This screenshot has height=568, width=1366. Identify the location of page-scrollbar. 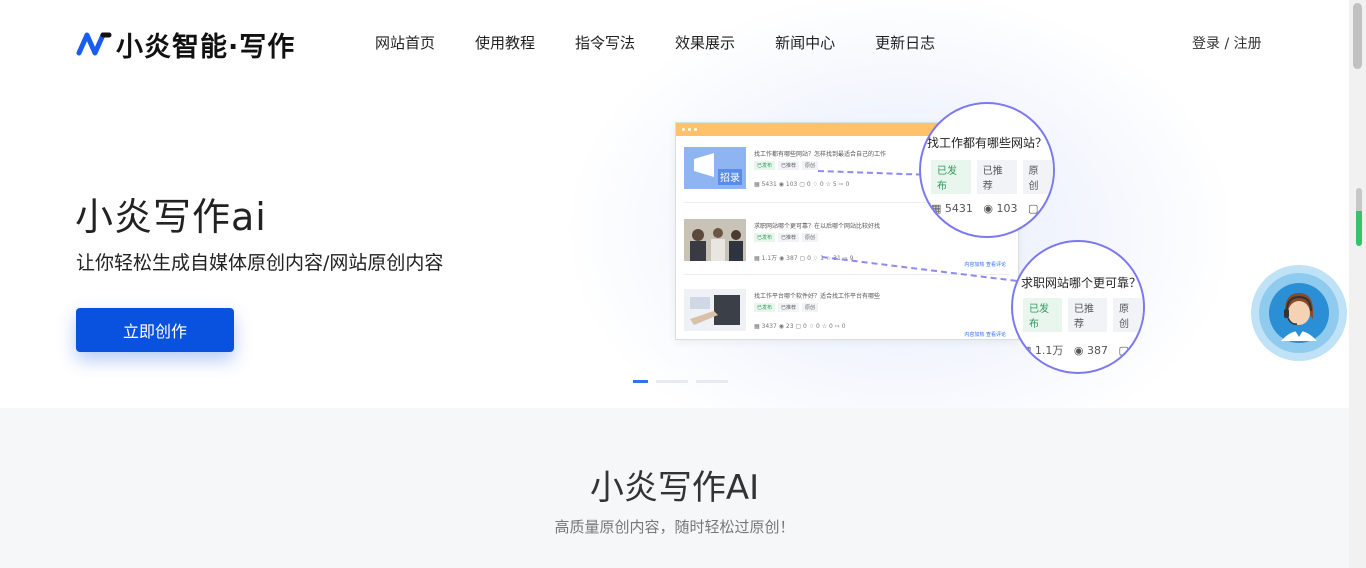
(1357, 284).